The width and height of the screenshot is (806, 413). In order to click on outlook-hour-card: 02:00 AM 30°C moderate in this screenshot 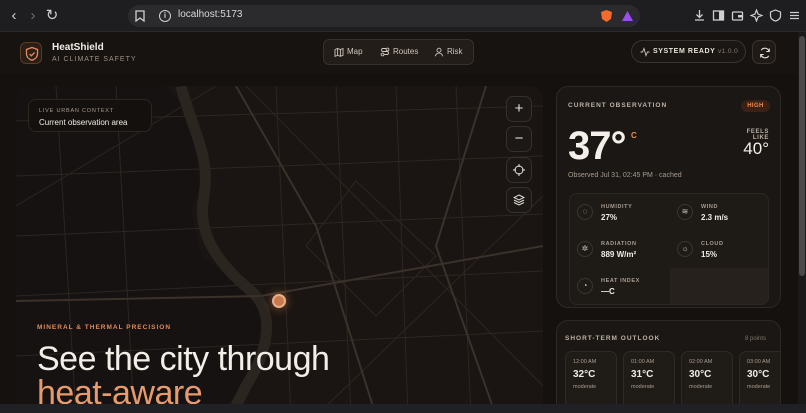, I will do `click(707, 377)`.